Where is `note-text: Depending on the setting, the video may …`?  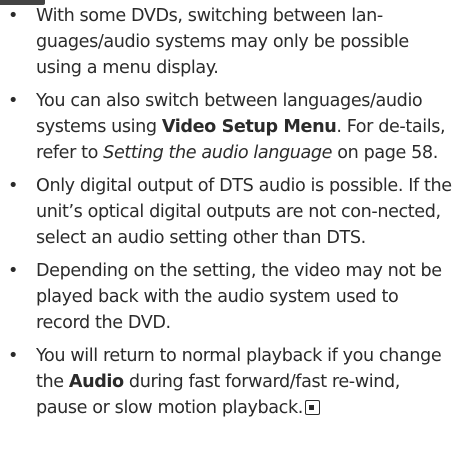
note-text: Depending on the setting, the video may … is located at coordinates (239, 297).